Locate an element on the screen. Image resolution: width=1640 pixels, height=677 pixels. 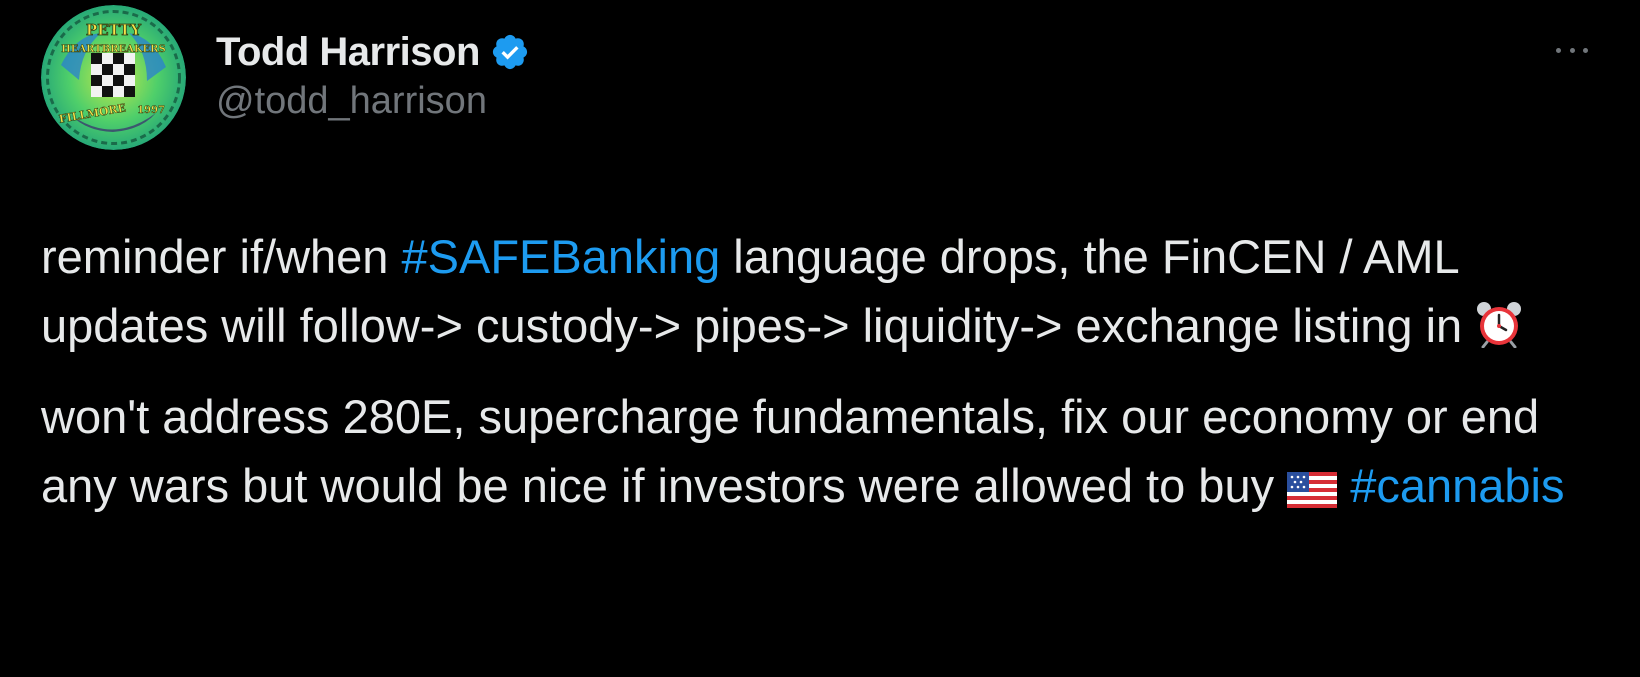
avatar-logo-middle: HEARTBREAKERS is located at coordinates (113, 49).